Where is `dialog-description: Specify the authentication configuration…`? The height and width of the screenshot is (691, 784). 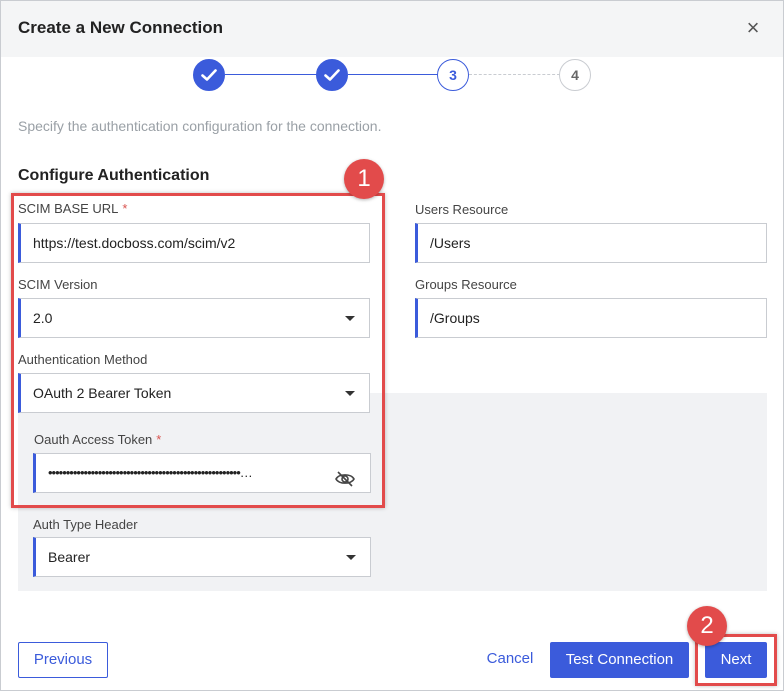
dialog-description: Specify the authentication configuration… is located at coordinates (200, 126).